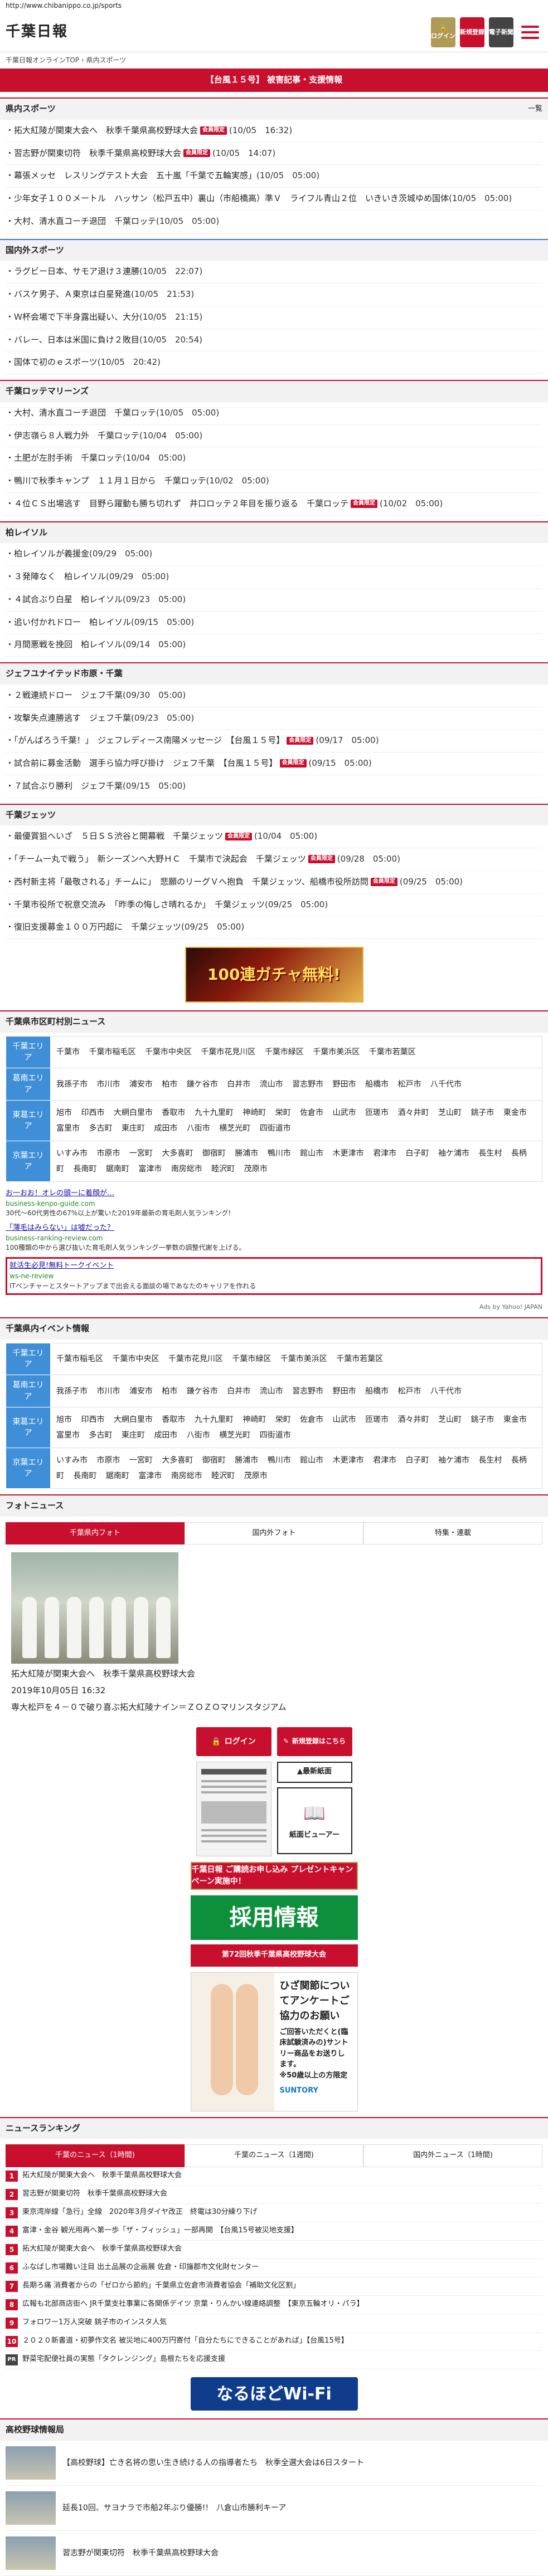 Image resolution: width=548 pixels, height=2576 pixels. I want to click on ranking-item: 5 拓大紅陵が関東大会へ 秋季千葉県高校野球大会, so click(274, 2251).